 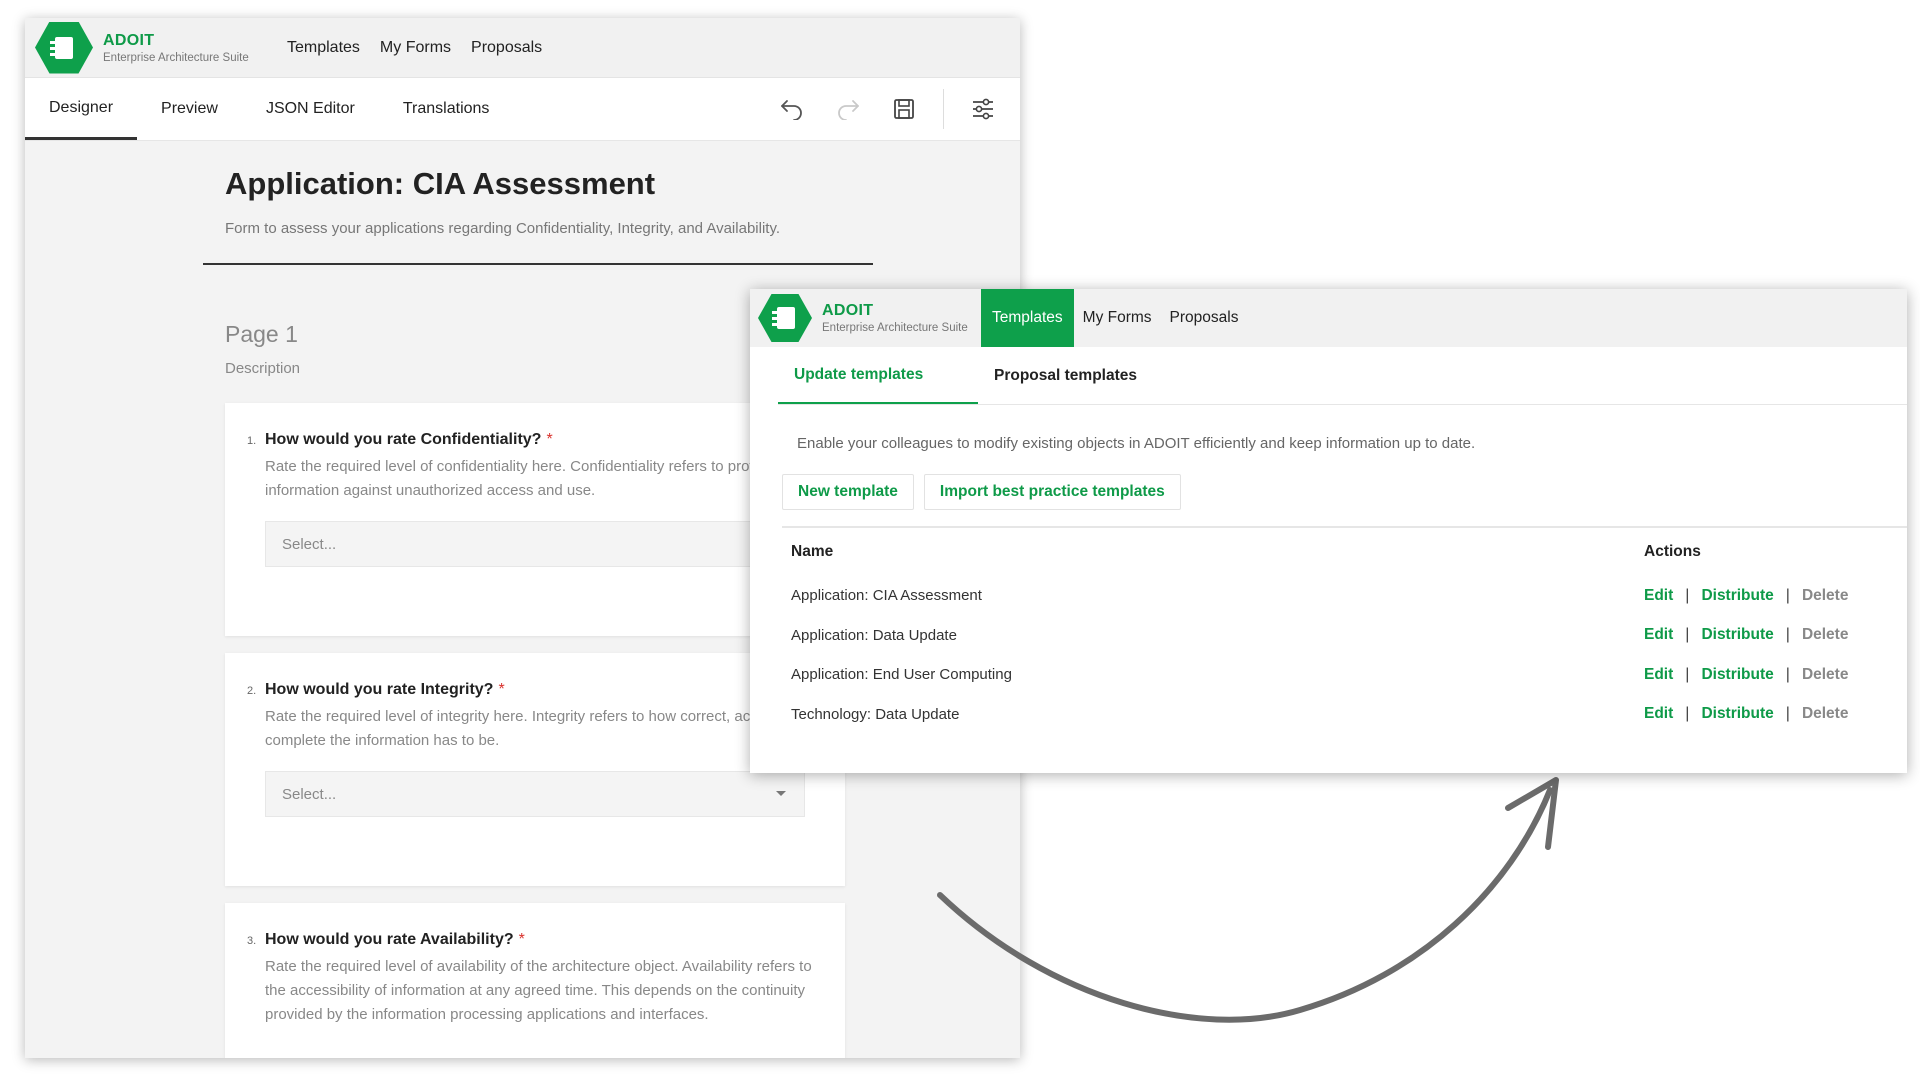 I want to click on brand-logo: ADOIT Enterprise Architecture Suite, so click(x=874, y=318).